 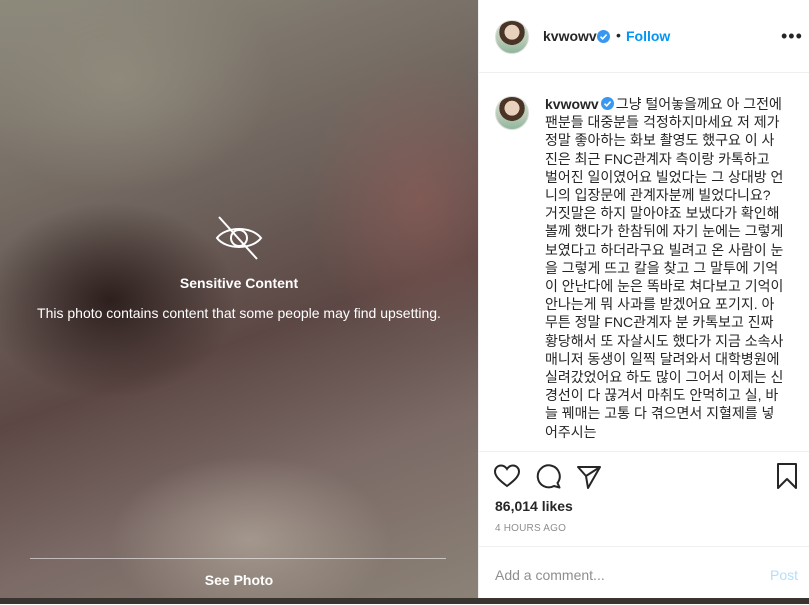 I want to click on see-photo-button: See Photo, so click(x=239, y=580).